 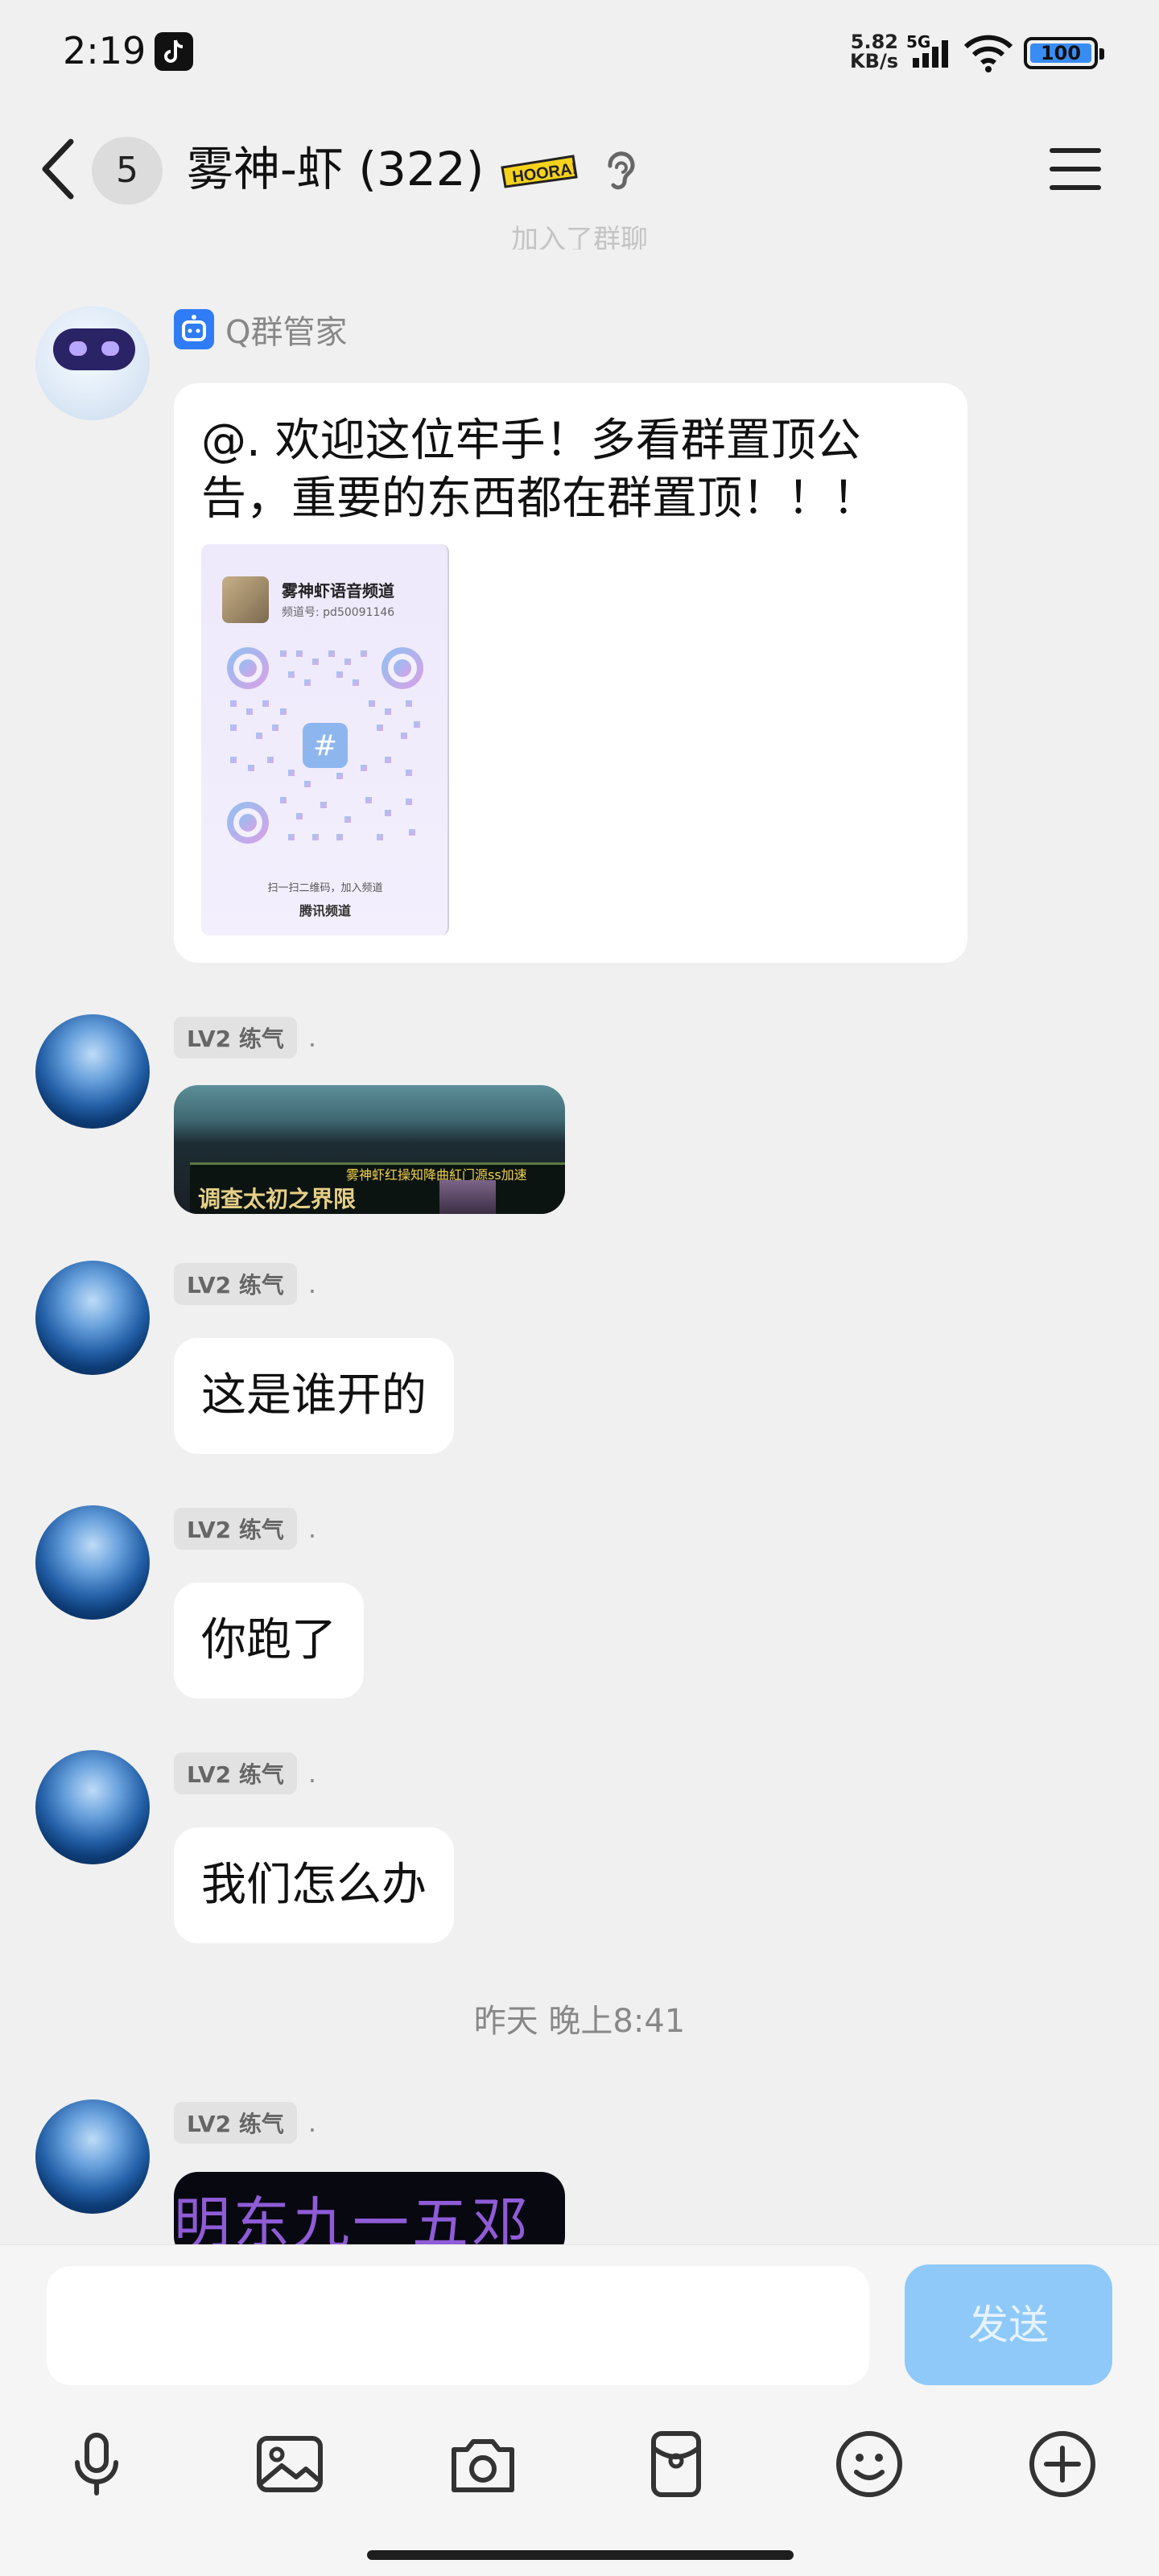 What do you see at coordinates (458, 2325) in the screenshot?
I see `message-input` at bounding box center [458, 2325].